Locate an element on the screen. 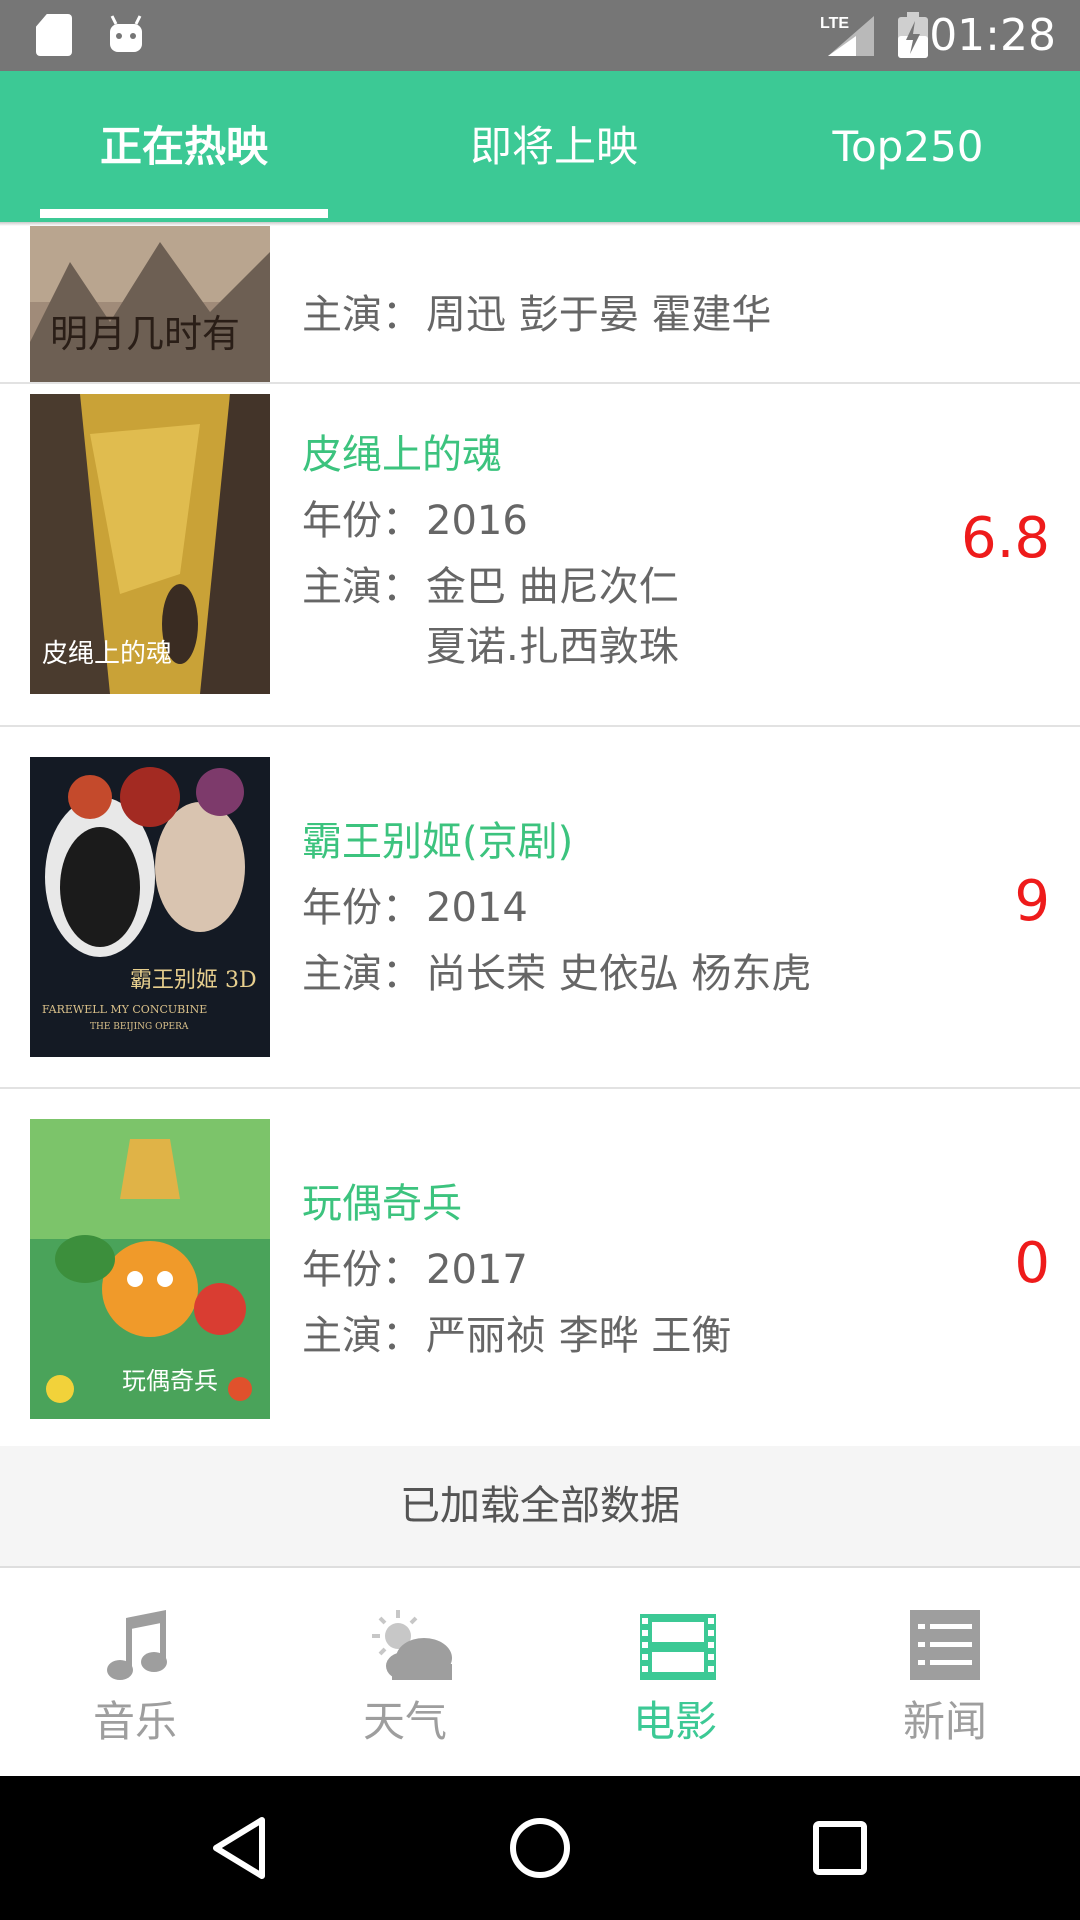 This screenshot has height=1920, width=1080. sd-card-icon is located at coordinates (54, 35).